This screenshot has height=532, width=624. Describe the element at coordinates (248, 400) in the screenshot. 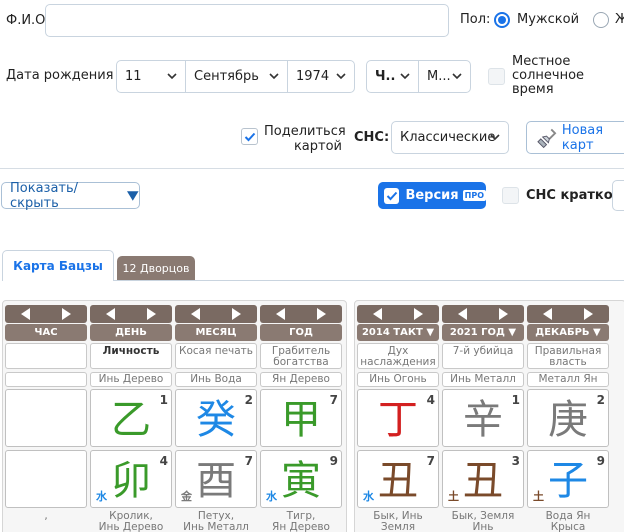

I see `stem-number: 2` at that location.